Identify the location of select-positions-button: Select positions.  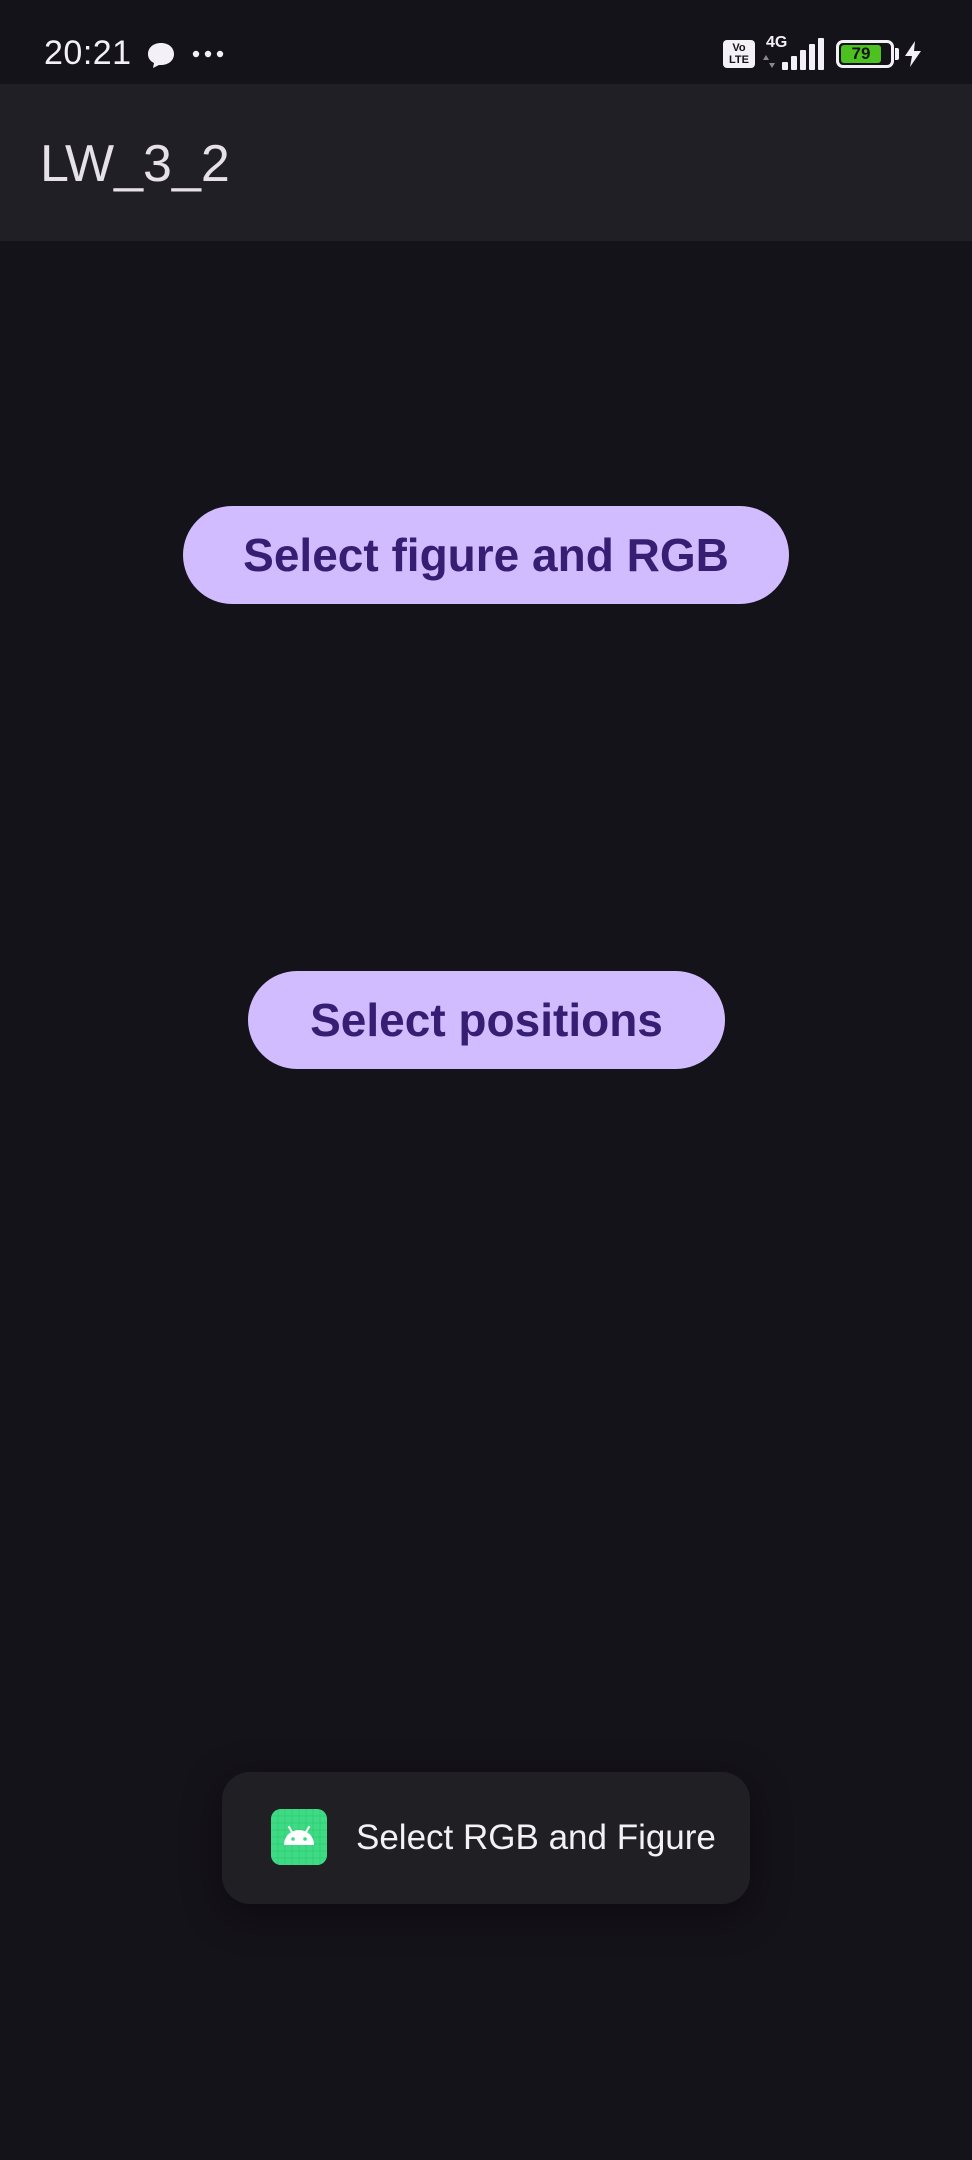
(486, 1020).